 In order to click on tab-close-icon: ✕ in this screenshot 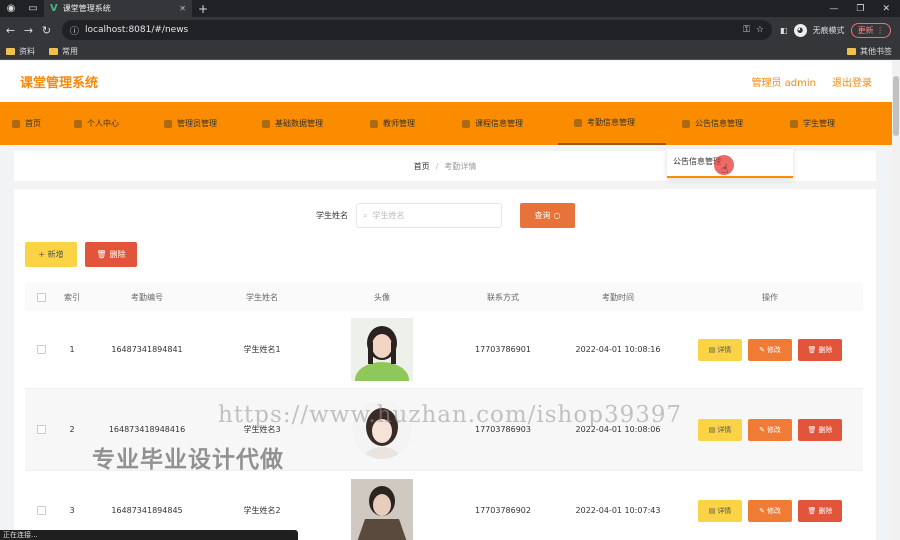, I will do `click(182, 8)`.